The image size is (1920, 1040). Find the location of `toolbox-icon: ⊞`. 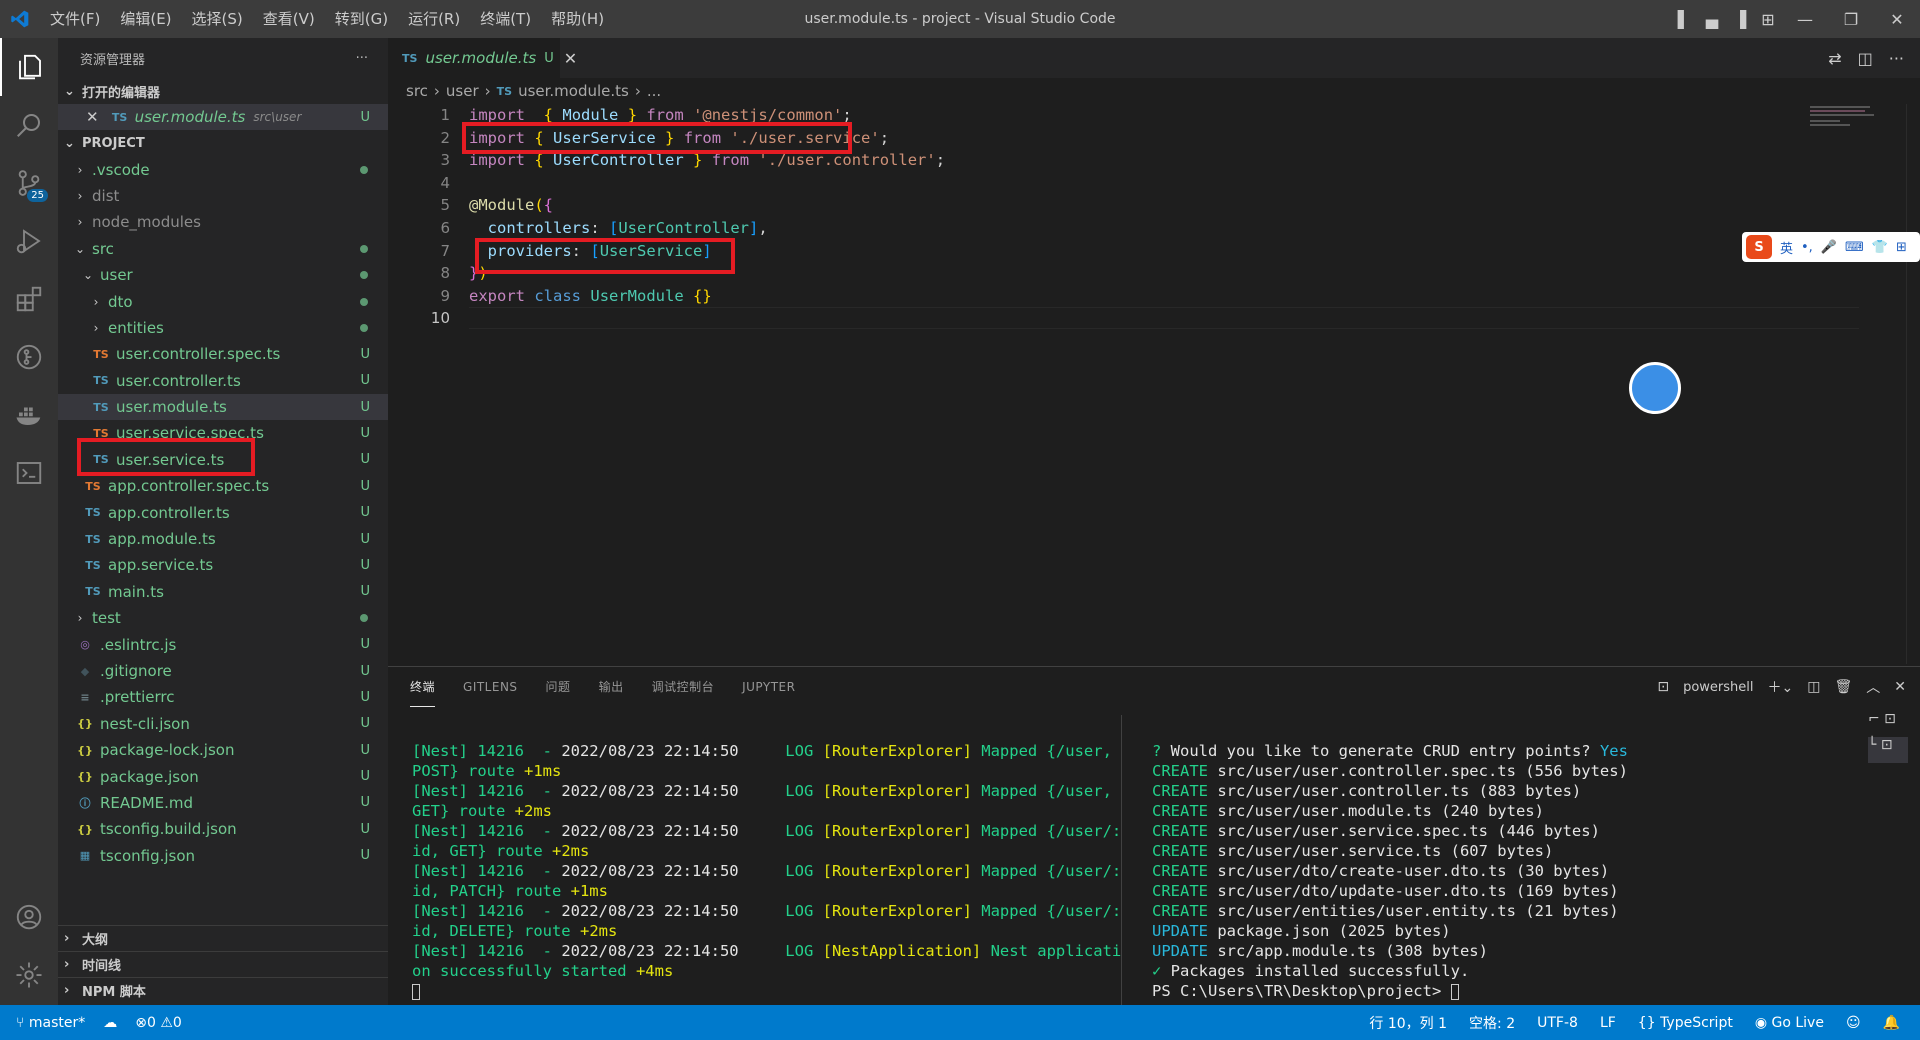

toolbox-icon: ⊞ is located at coordinates (1901, 247).